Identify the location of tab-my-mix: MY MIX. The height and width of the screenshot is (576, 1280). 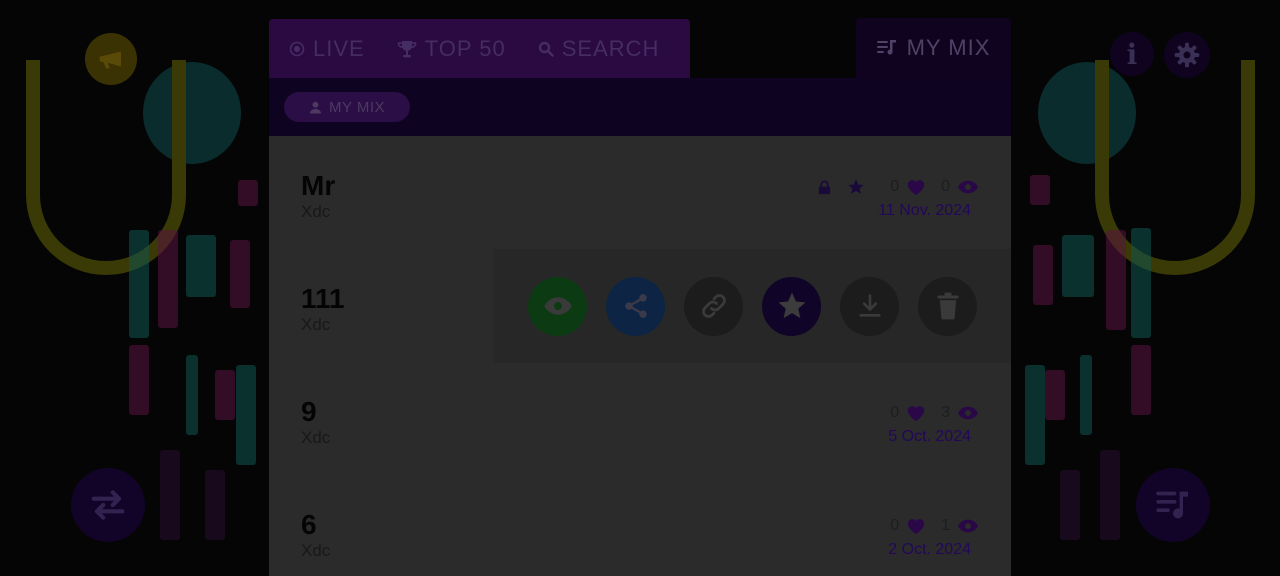
(933, 48).